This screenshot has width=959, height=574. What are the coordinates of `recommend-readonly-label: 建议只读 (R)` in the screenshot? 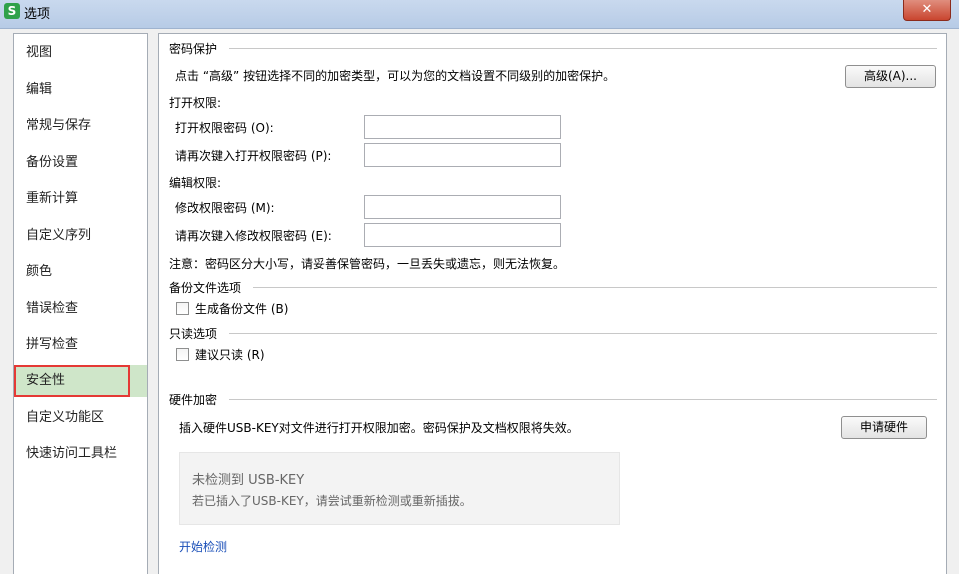 It's located at (230, 354).